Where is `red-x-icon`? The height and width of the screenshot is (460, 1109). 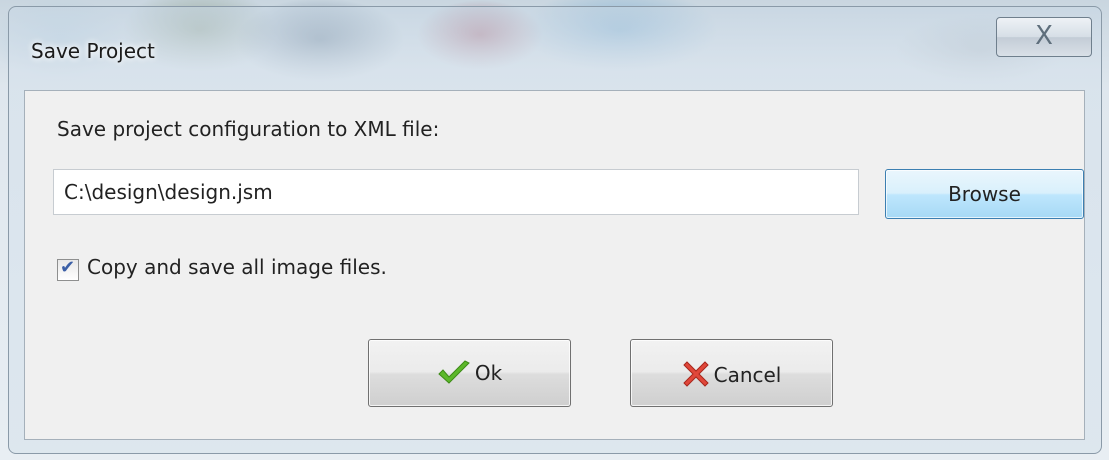 red-x-icon is located at coordinates (695, 374).